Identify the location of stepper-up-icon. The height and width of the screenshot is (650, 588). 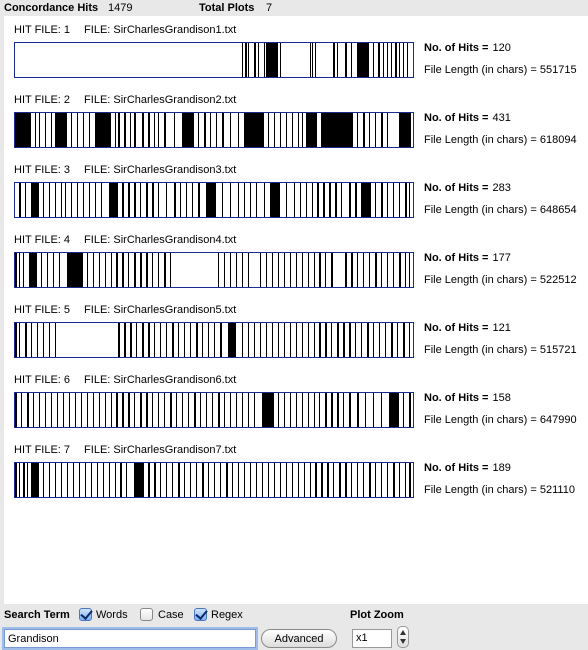
(403, 632).